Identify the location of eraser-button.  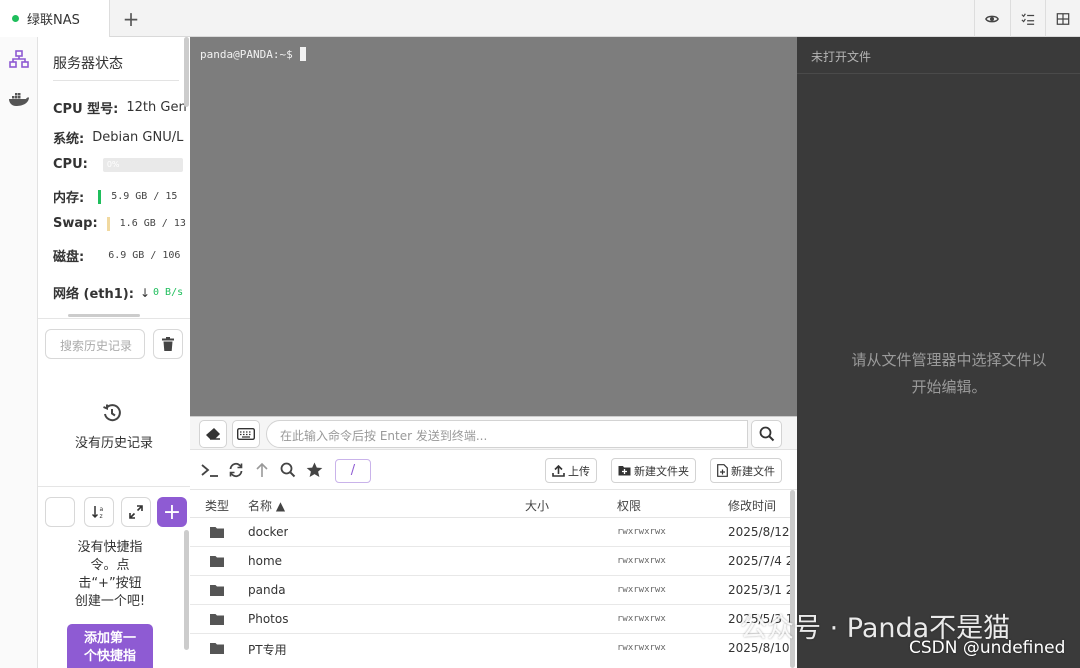
(213, 434).